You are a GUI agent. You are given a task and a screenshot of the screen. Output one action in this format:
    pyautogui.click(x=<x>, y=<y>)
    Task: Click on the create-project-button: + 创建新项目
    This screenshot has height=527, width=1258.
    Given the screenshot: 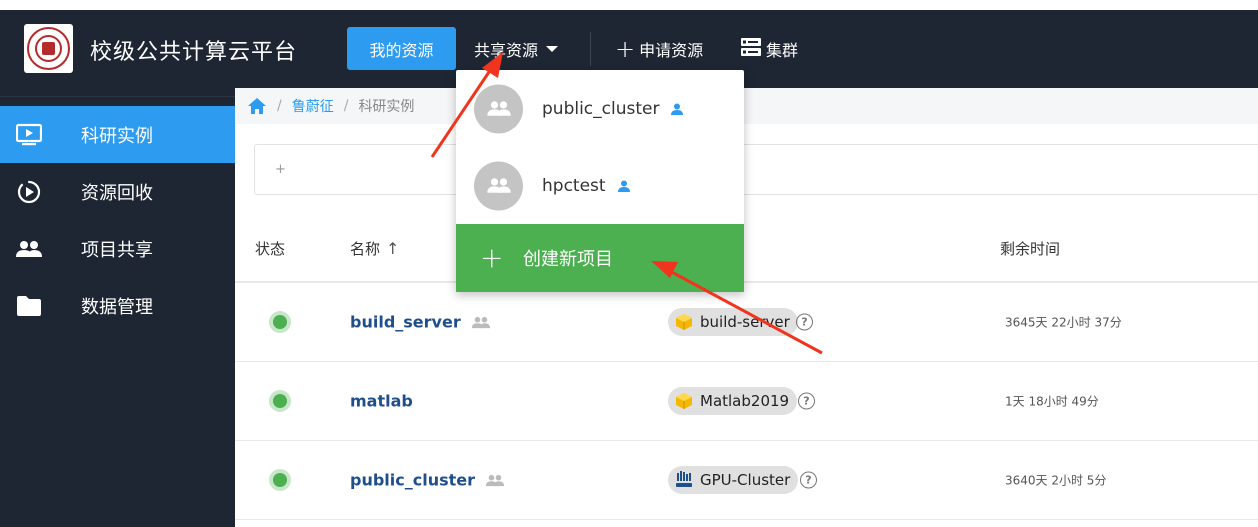 What is the action you would take?
    pyautogui.click(x=600, y=258)
    